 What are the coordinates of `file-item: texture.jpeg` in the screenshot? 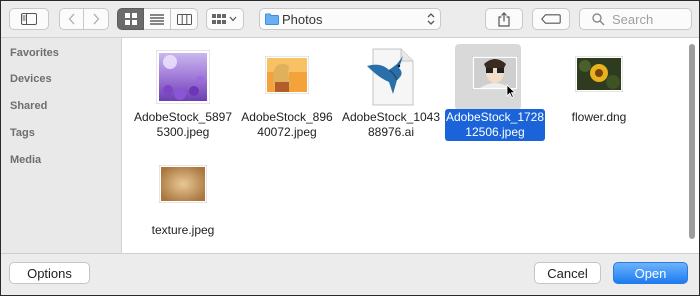 It's located at (183, 201).